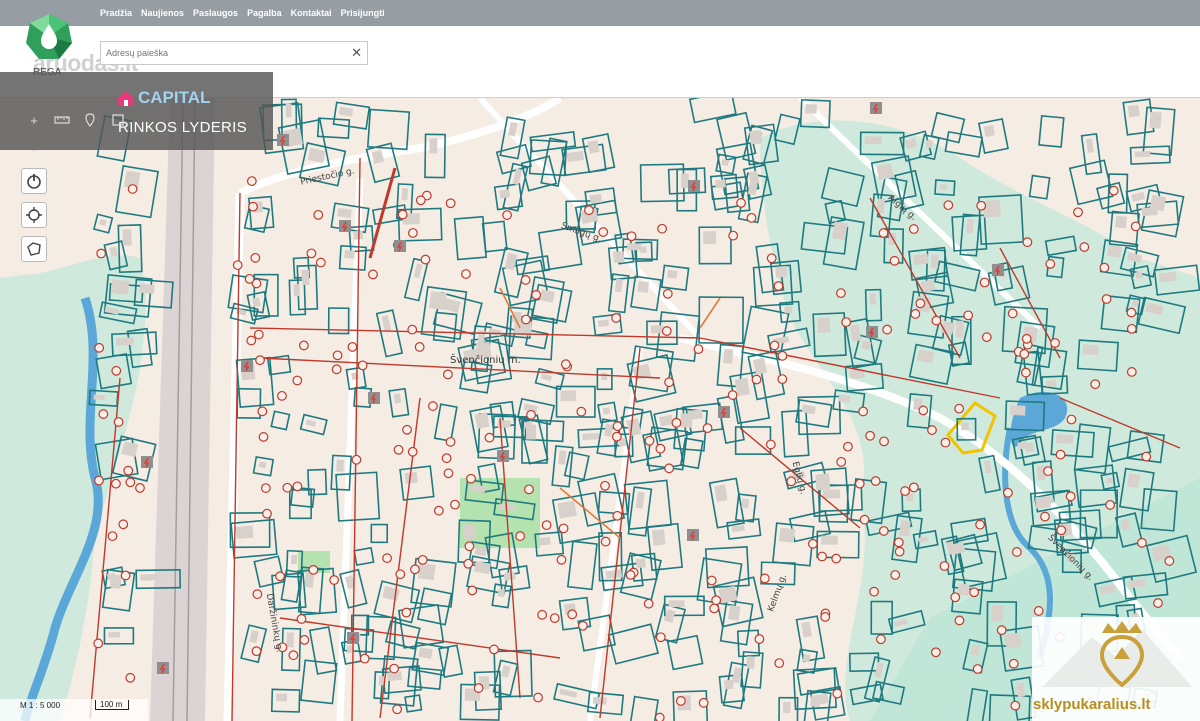  Describe the element at coordinates (34, 150) in the screenshot. I see `zoom-out-button: −` at that location.